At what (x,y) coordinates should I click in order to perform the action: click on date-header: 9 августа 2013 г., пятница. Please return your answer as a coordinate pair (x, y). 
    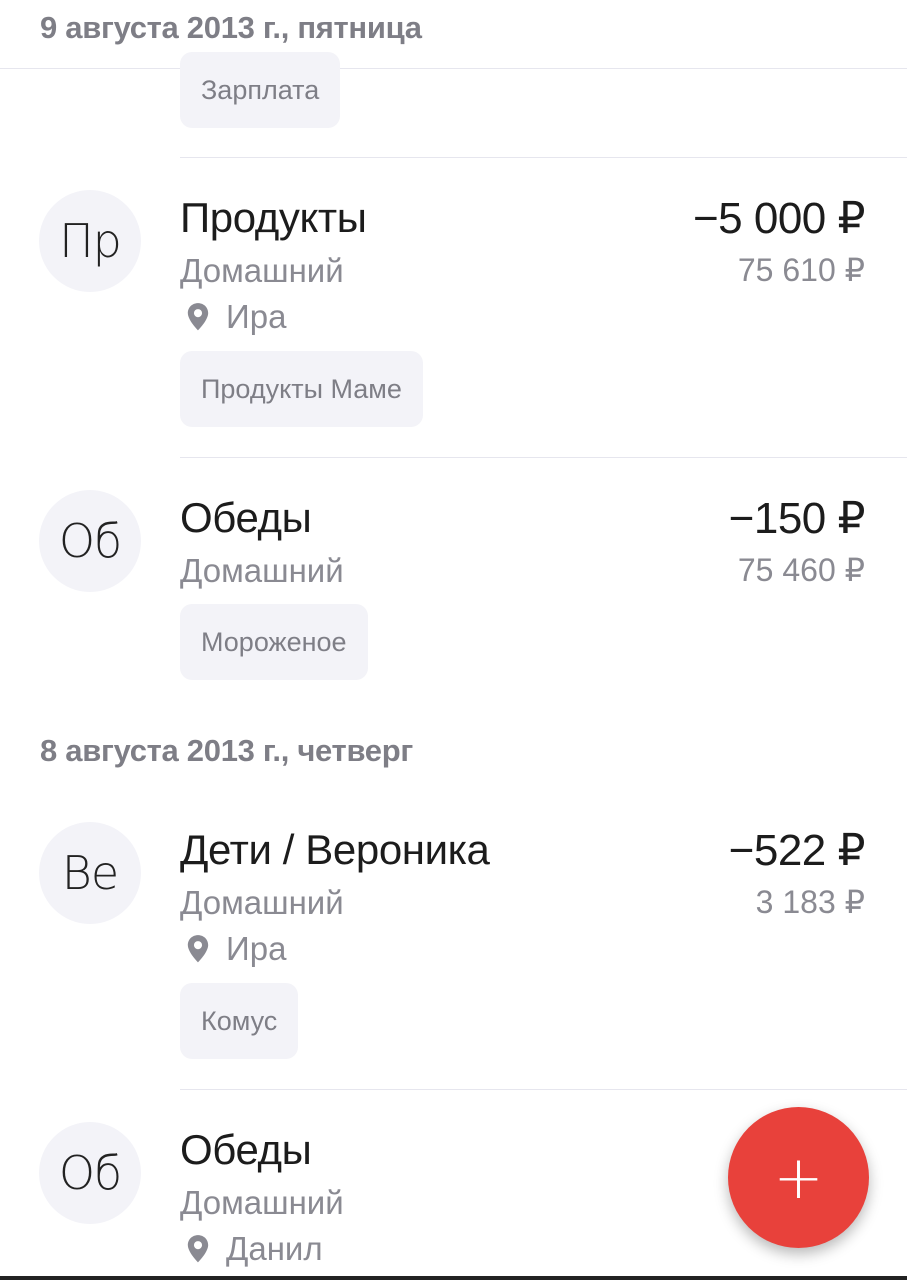
    Looking at the image, I should click on (231, 27).